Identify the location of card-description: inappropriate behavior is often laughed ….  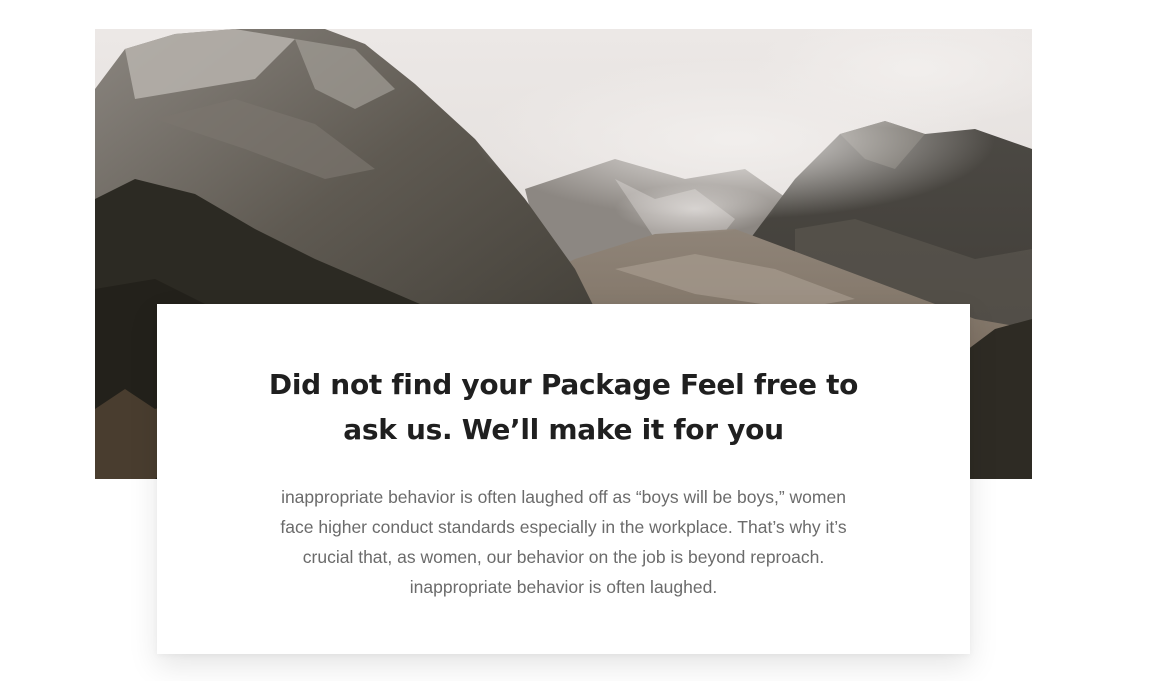
(563, 542).